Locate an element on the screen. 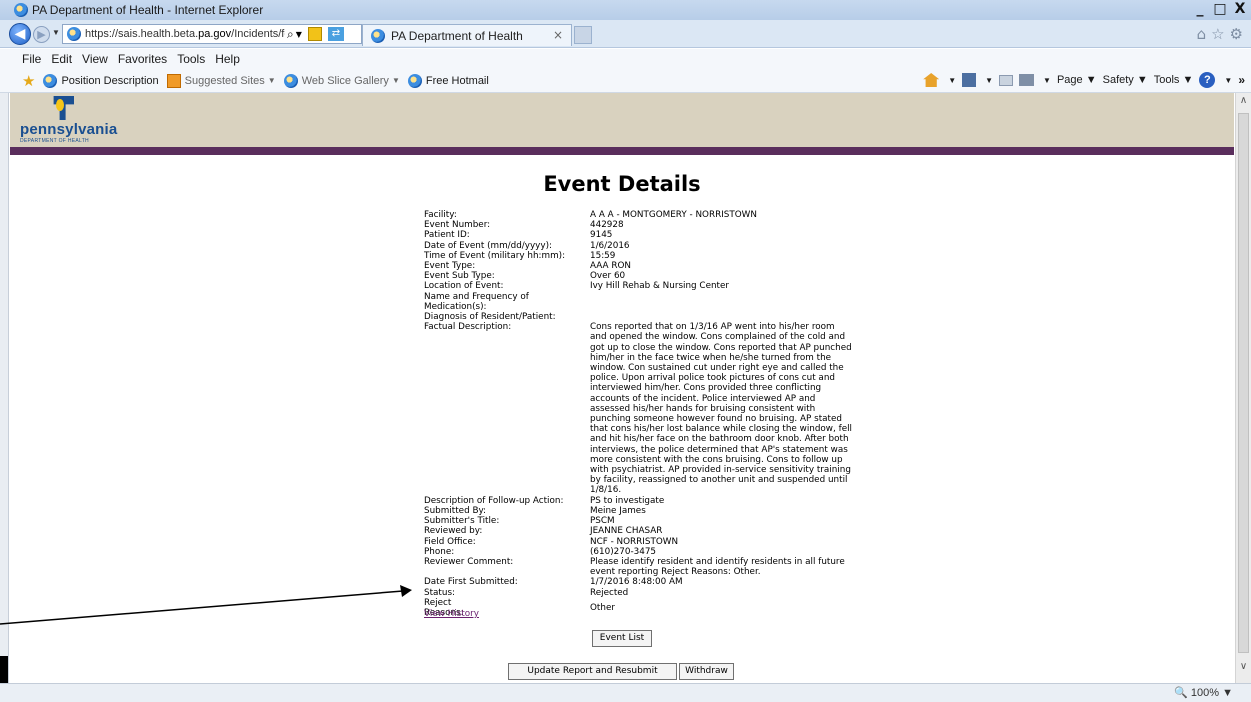 The width and height of the screenshot is (1251, 702). feeds-icon is located at coordinates (969, 80).